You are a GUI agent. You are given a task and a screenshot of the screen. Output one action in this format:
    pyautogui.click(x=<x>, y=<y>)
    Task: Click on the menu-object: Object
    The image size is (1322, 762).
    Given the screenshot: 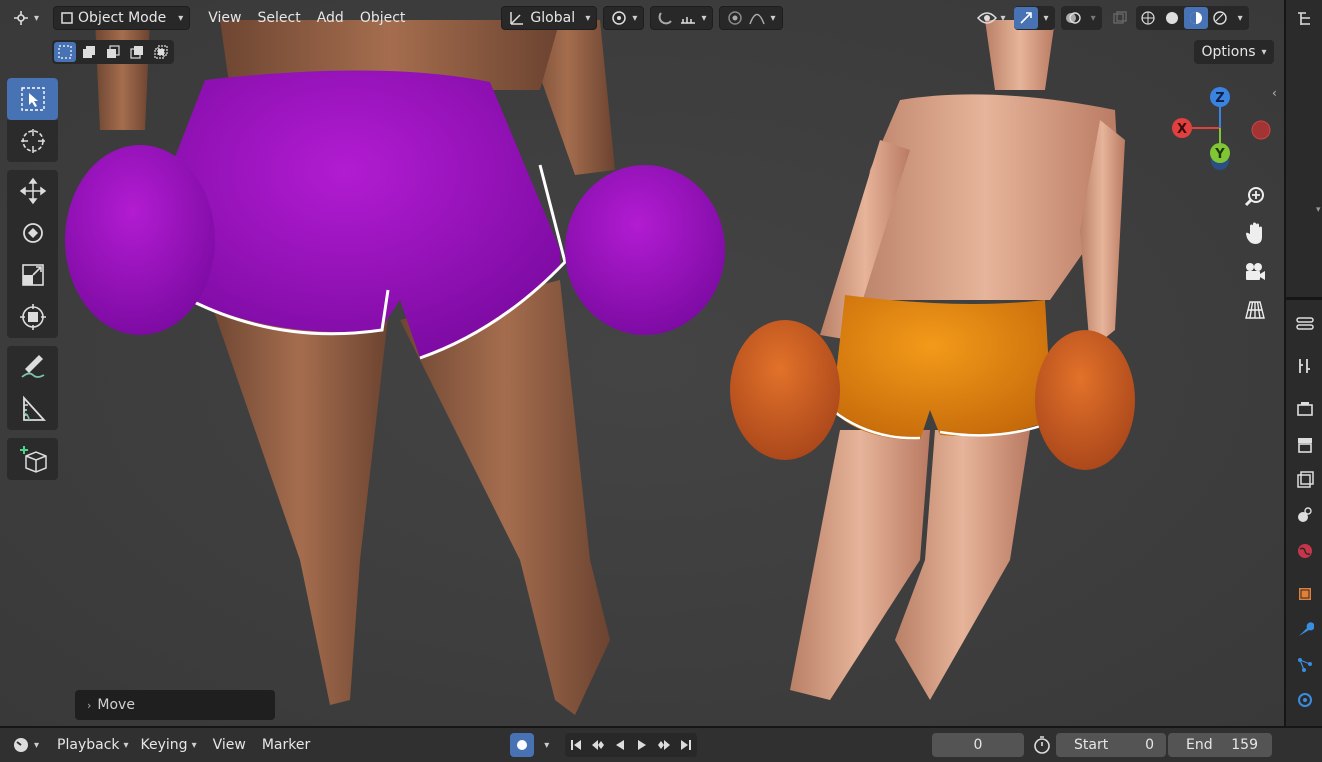 What is the action you would take?
    pyautogui.click(x=383, y=18)
    